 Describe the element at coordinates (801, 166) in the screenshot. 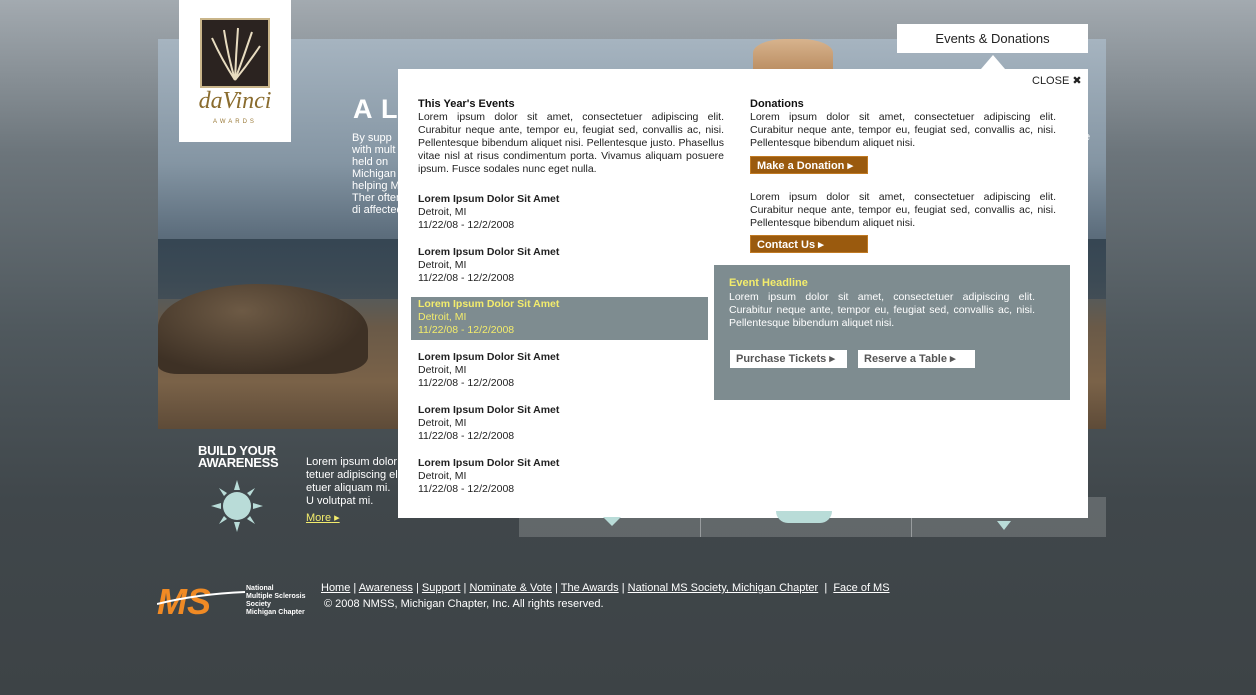

I see `make-donation-label: Make a Donation` at that location.